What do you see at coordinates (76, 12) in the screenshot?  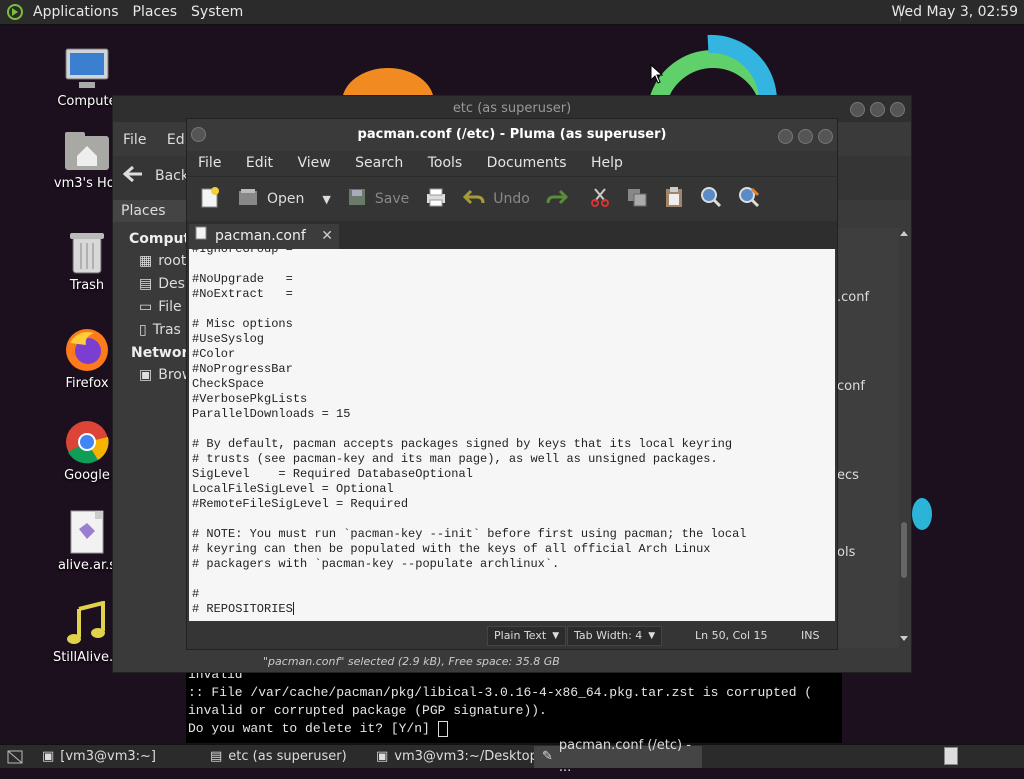 I see `applications-menu: Applications` at bounding box center [76, 12].